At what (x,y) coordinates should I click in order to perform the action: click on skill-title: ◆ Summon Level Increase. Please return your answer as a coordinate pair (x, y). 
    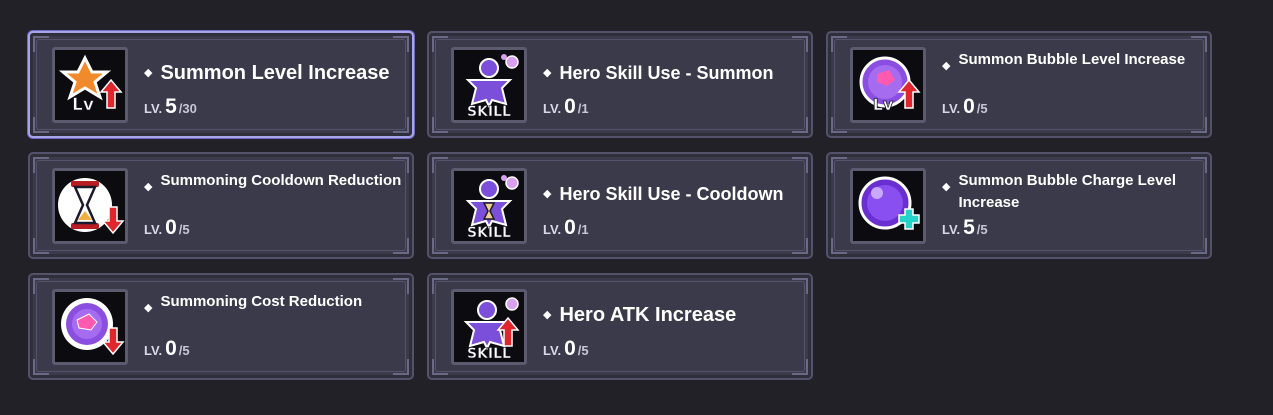
    Looking at the image, I should click on (274, 73).